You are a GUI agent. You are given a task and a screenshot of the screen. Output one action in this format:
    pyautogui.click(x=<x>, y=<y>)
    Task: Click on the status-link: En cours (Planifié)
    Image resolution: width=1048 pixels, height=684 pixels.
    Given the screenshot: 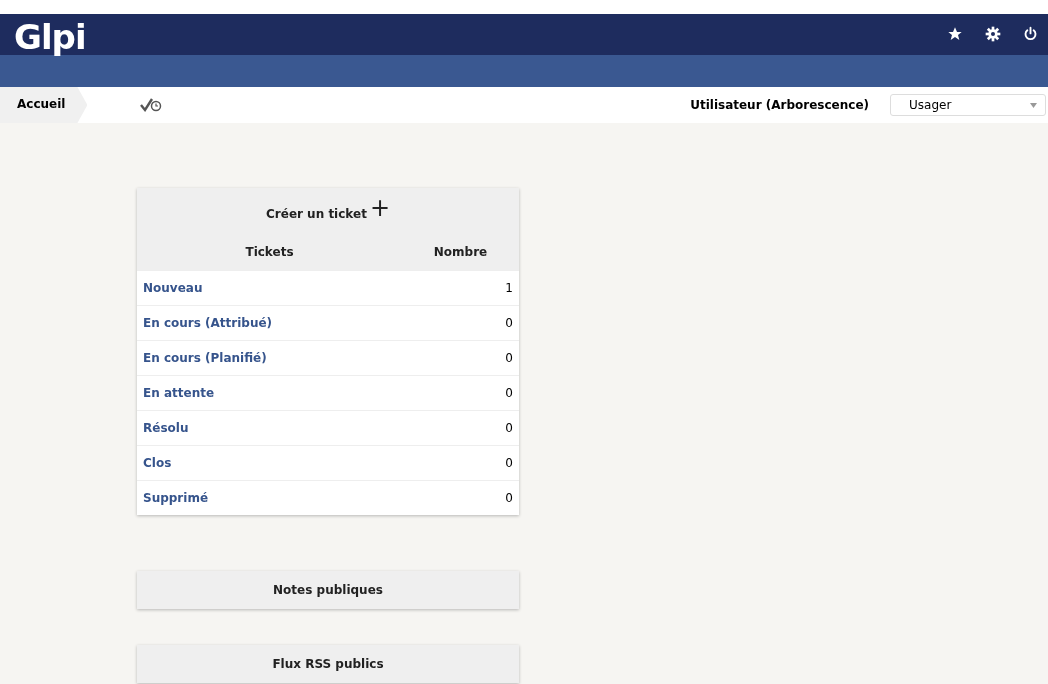 What is the action you would take?
    pyautogui.click(x=205, y=358)
    